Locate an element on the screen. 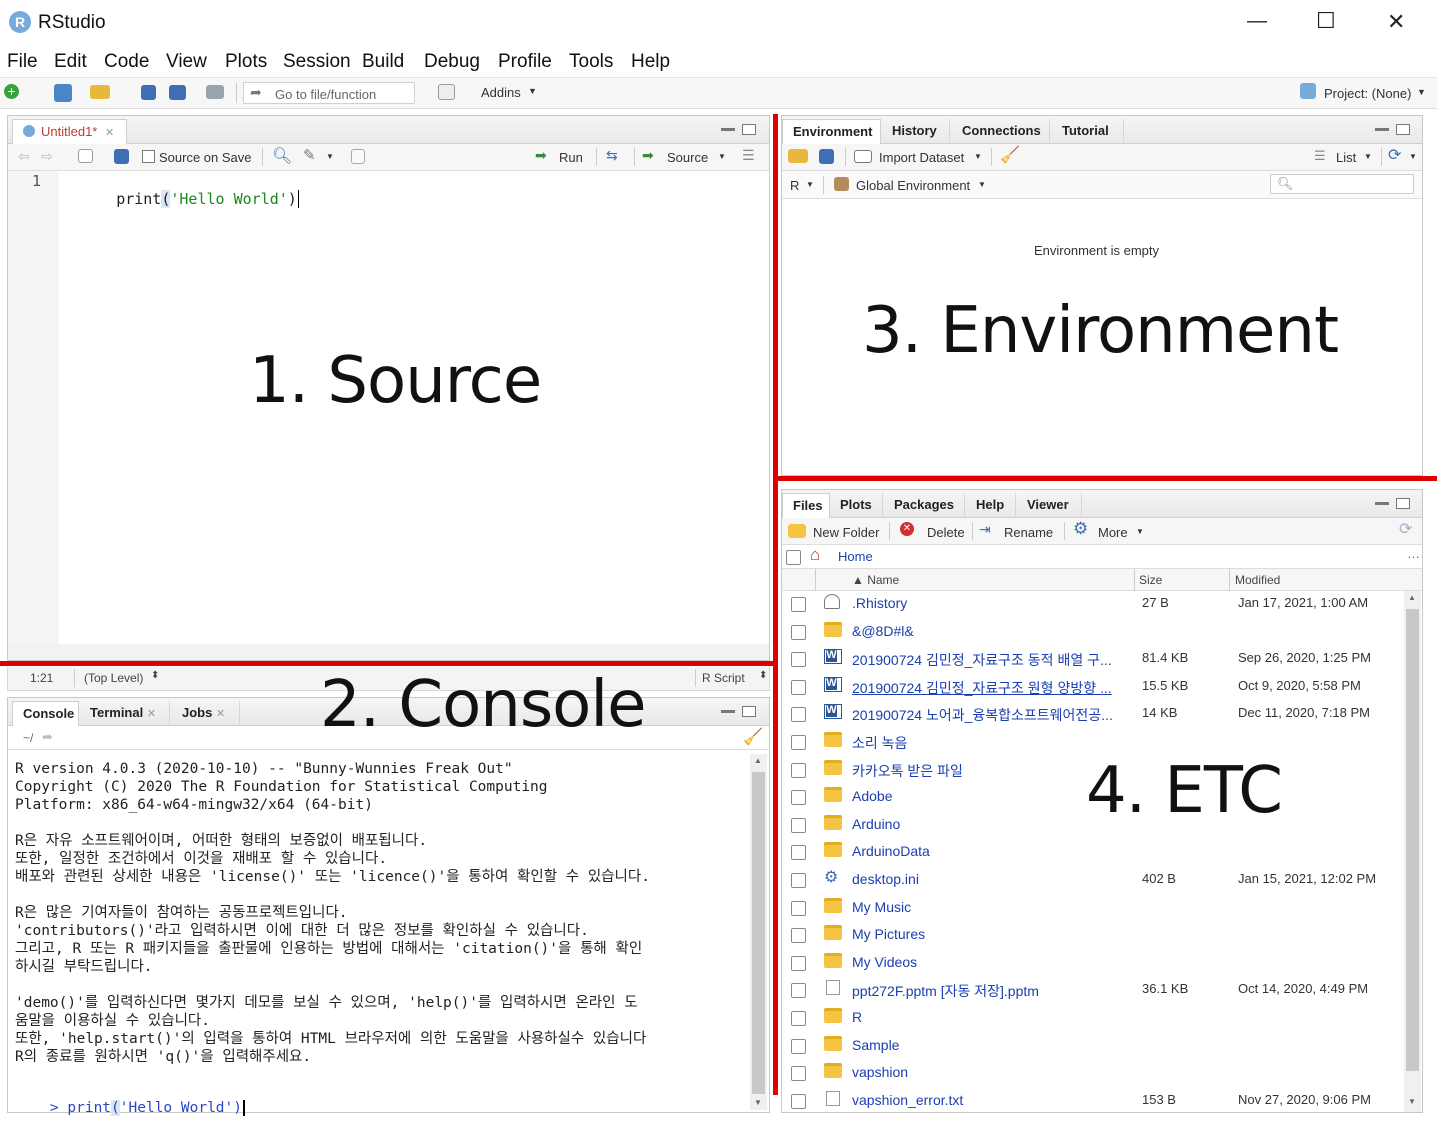 The height and width of the screenshot is (1125, 1437). goto-dir-icon: ➦ is located at coordinates (47, 737).